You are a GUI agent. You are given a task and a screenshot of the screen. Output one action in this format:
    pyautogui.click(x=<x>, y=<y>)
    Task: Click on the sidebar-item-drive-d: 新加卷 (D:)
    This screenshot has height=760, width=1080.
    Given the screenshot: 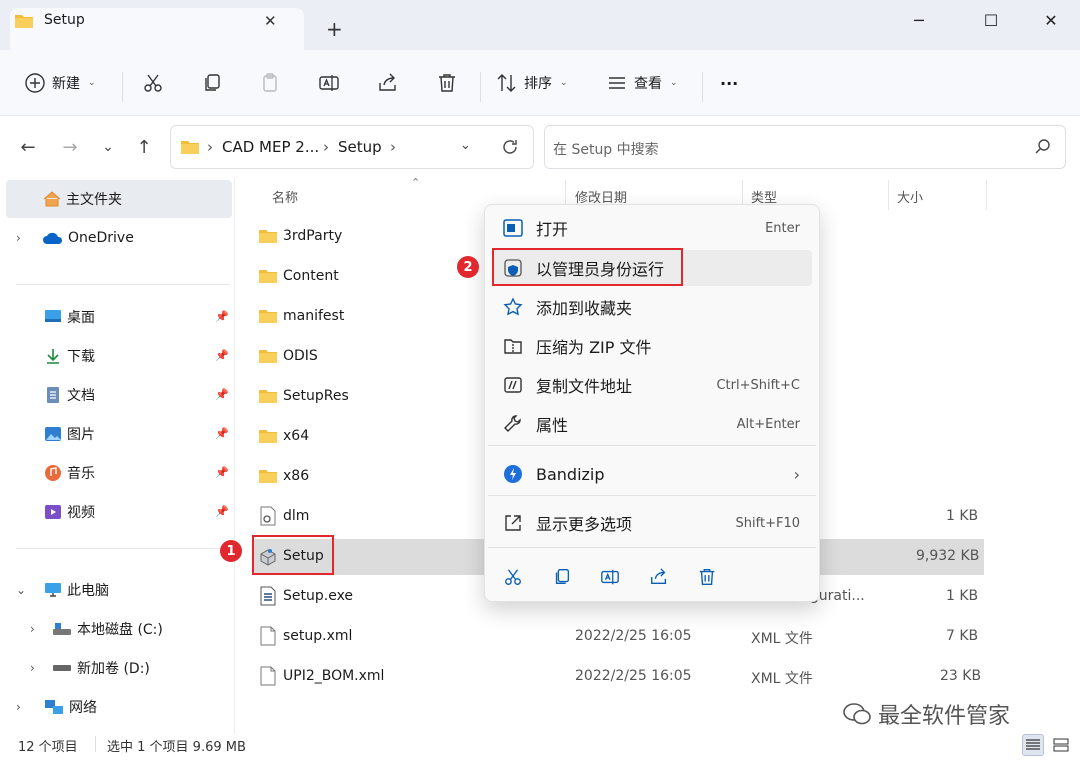 What is the action you would take?
    pyautogui.click(x=101, y=668)
    